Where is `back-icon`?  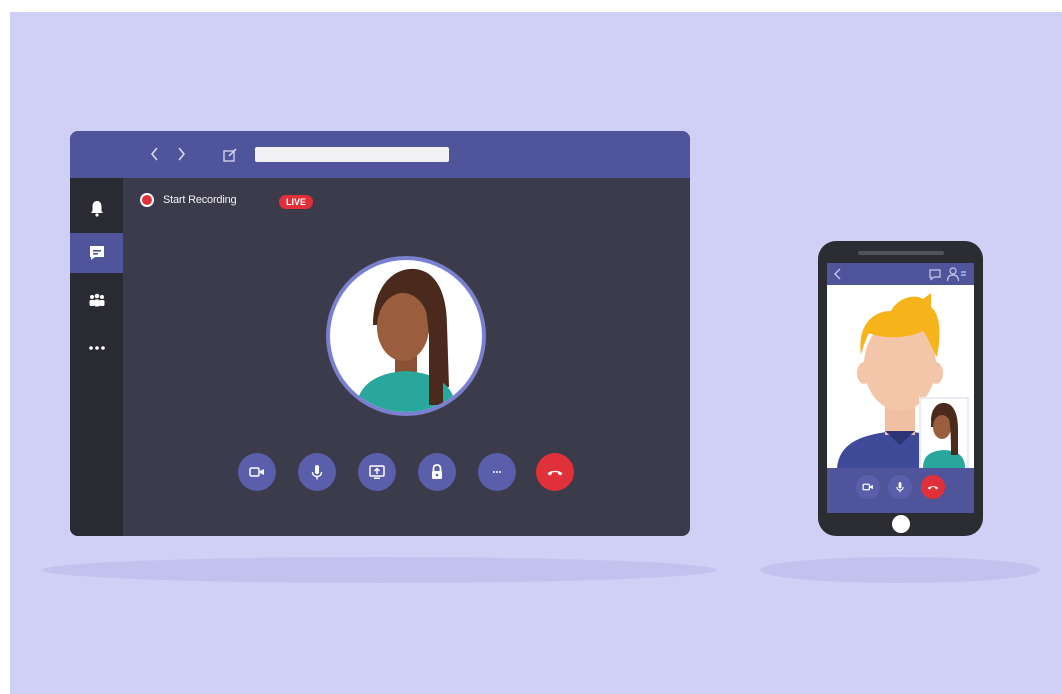 back-icon is located at coordinates (838, 274).